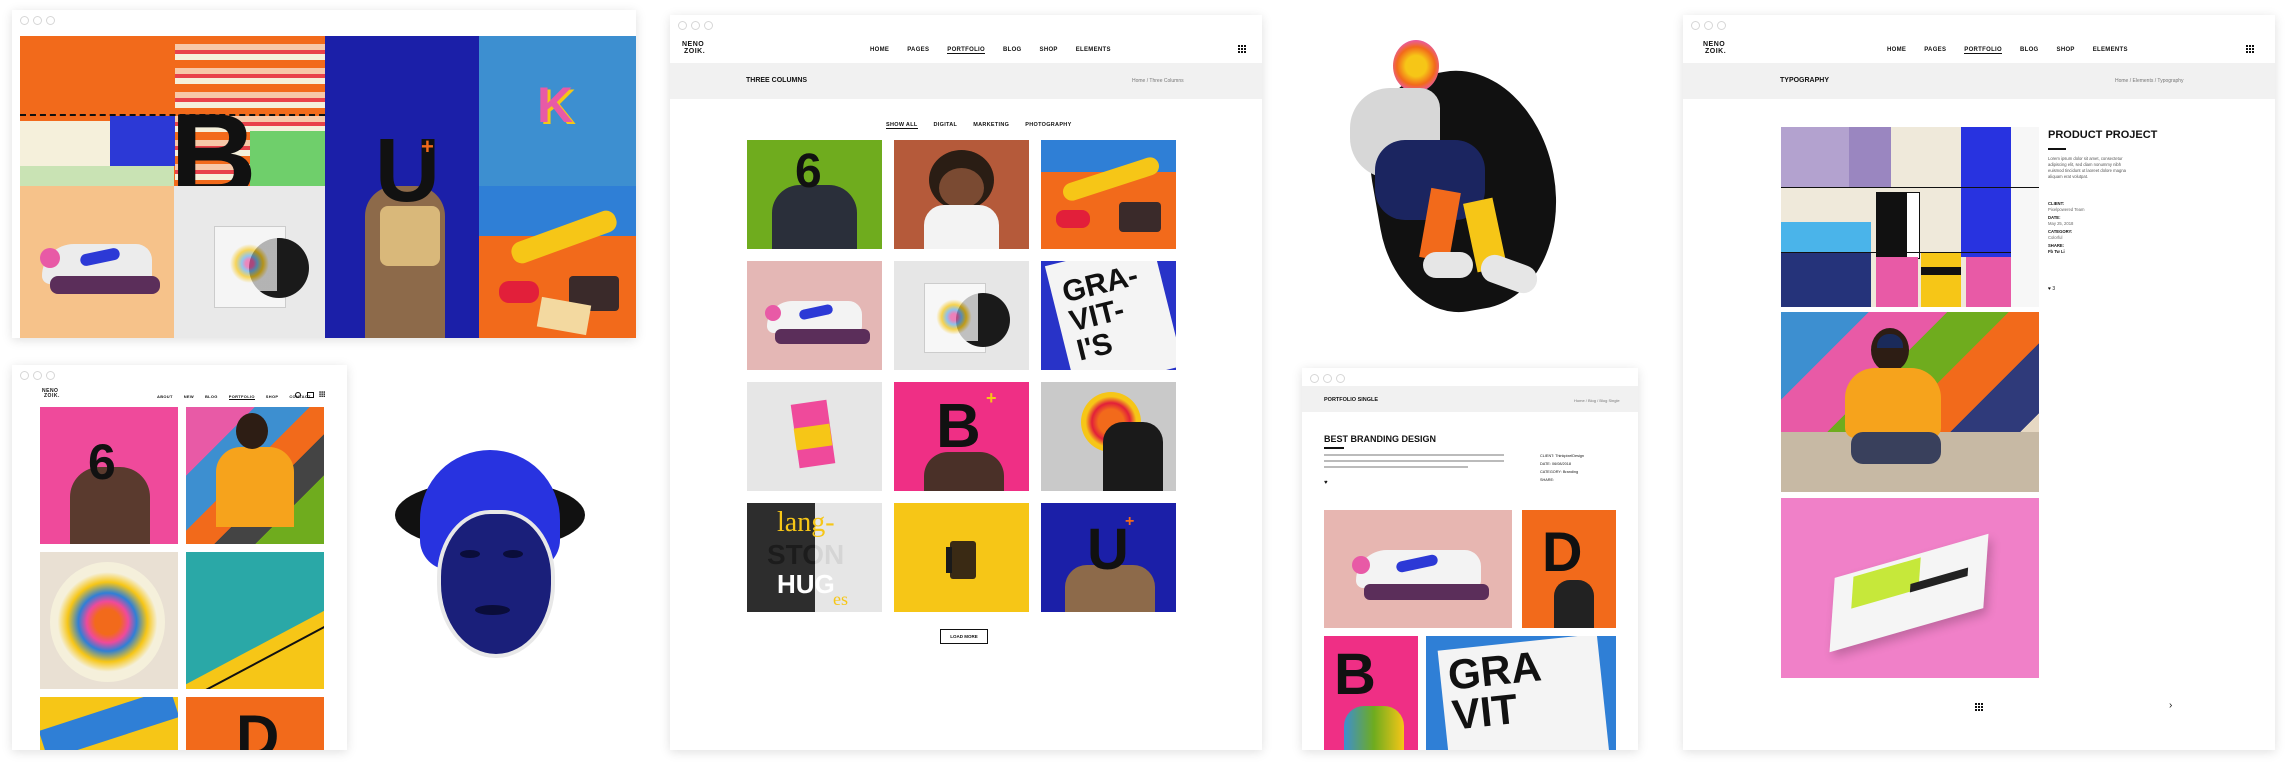  I want to click on collage-b-tile: B, so click(172, 111).